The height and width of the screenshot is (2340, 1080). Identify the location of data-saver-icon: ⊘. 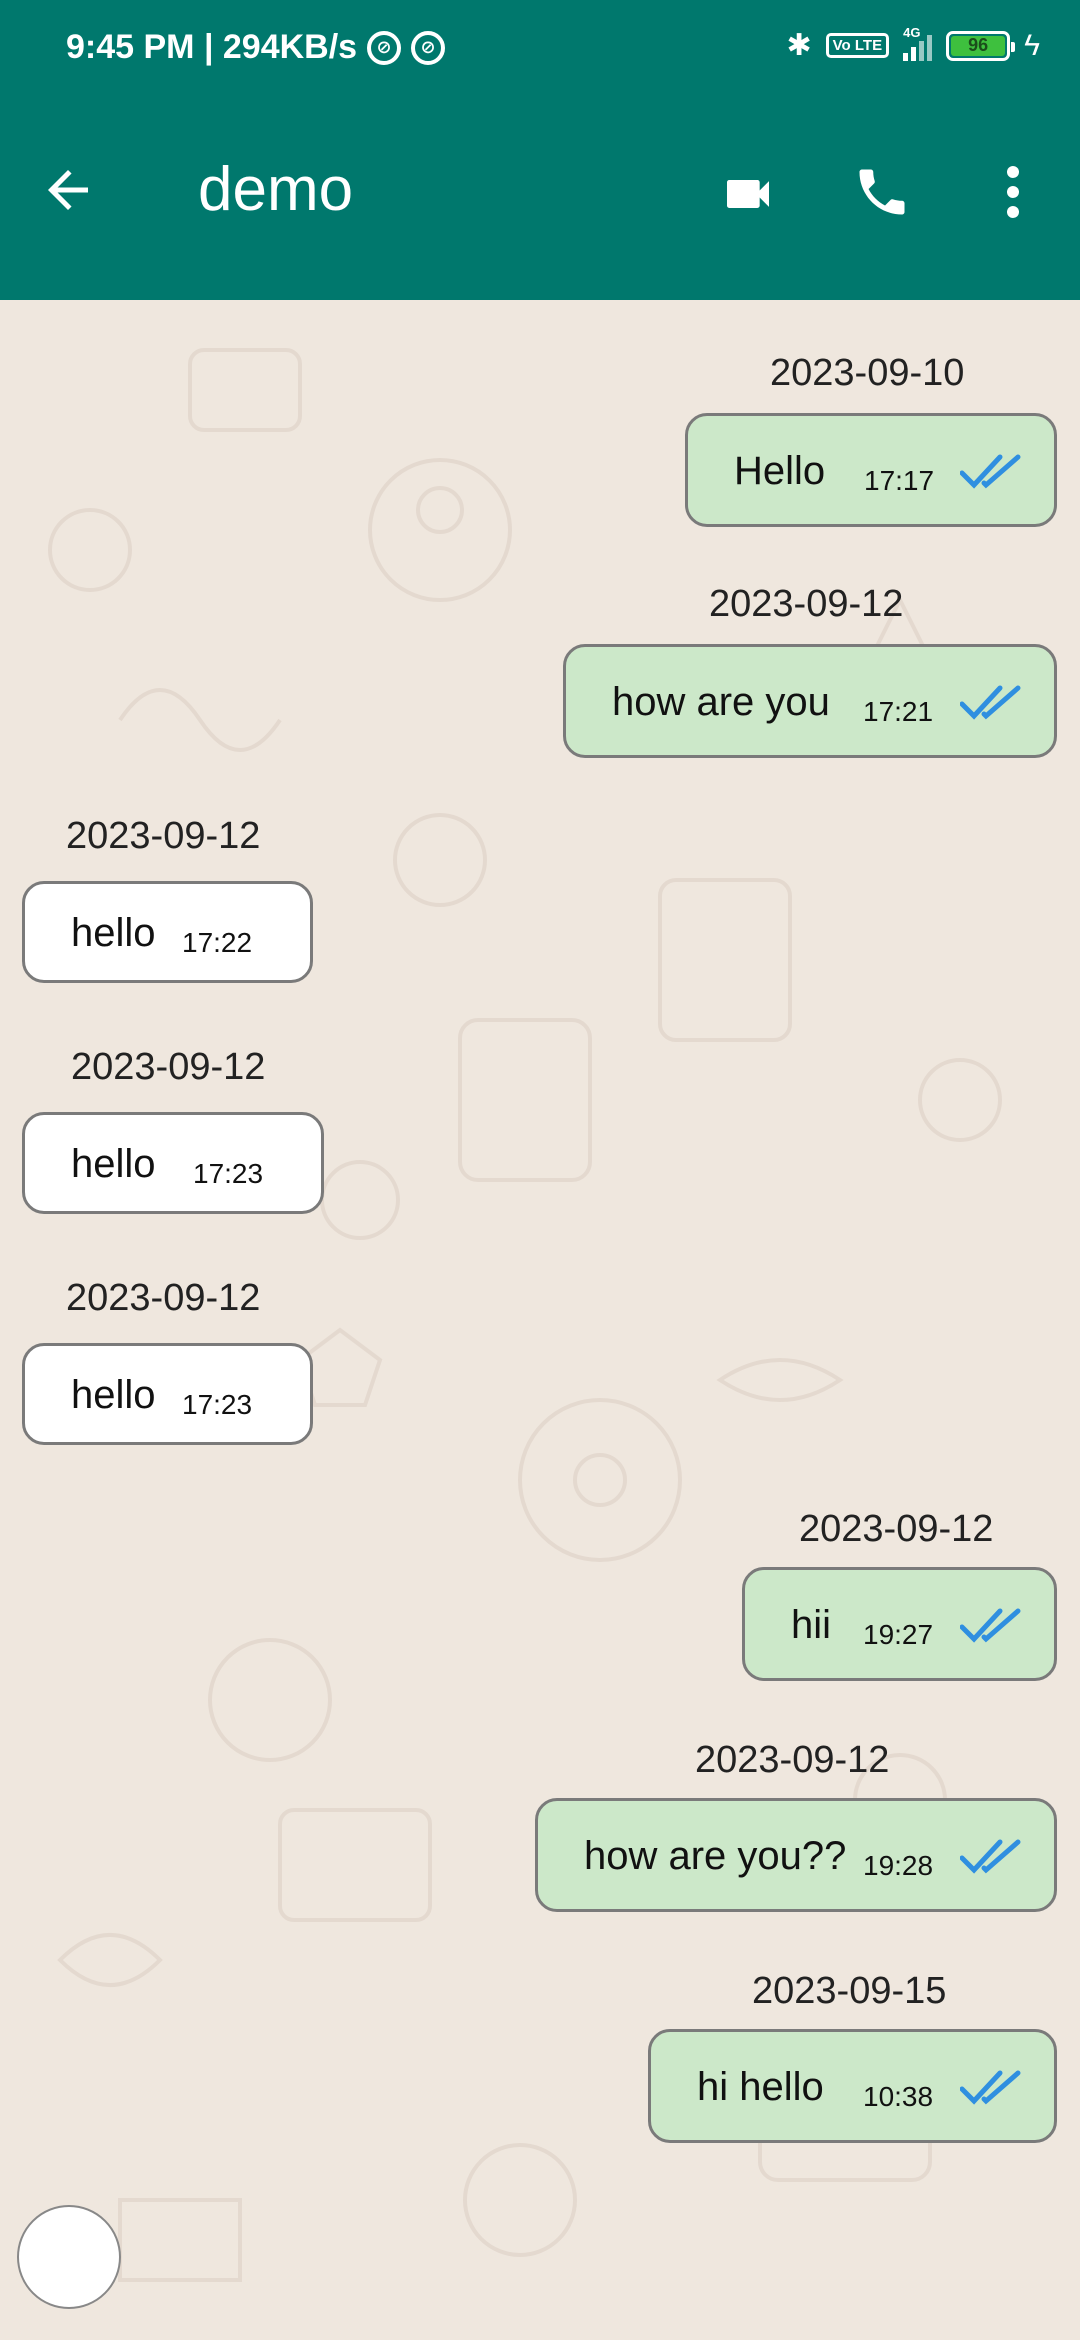
(384, 47).